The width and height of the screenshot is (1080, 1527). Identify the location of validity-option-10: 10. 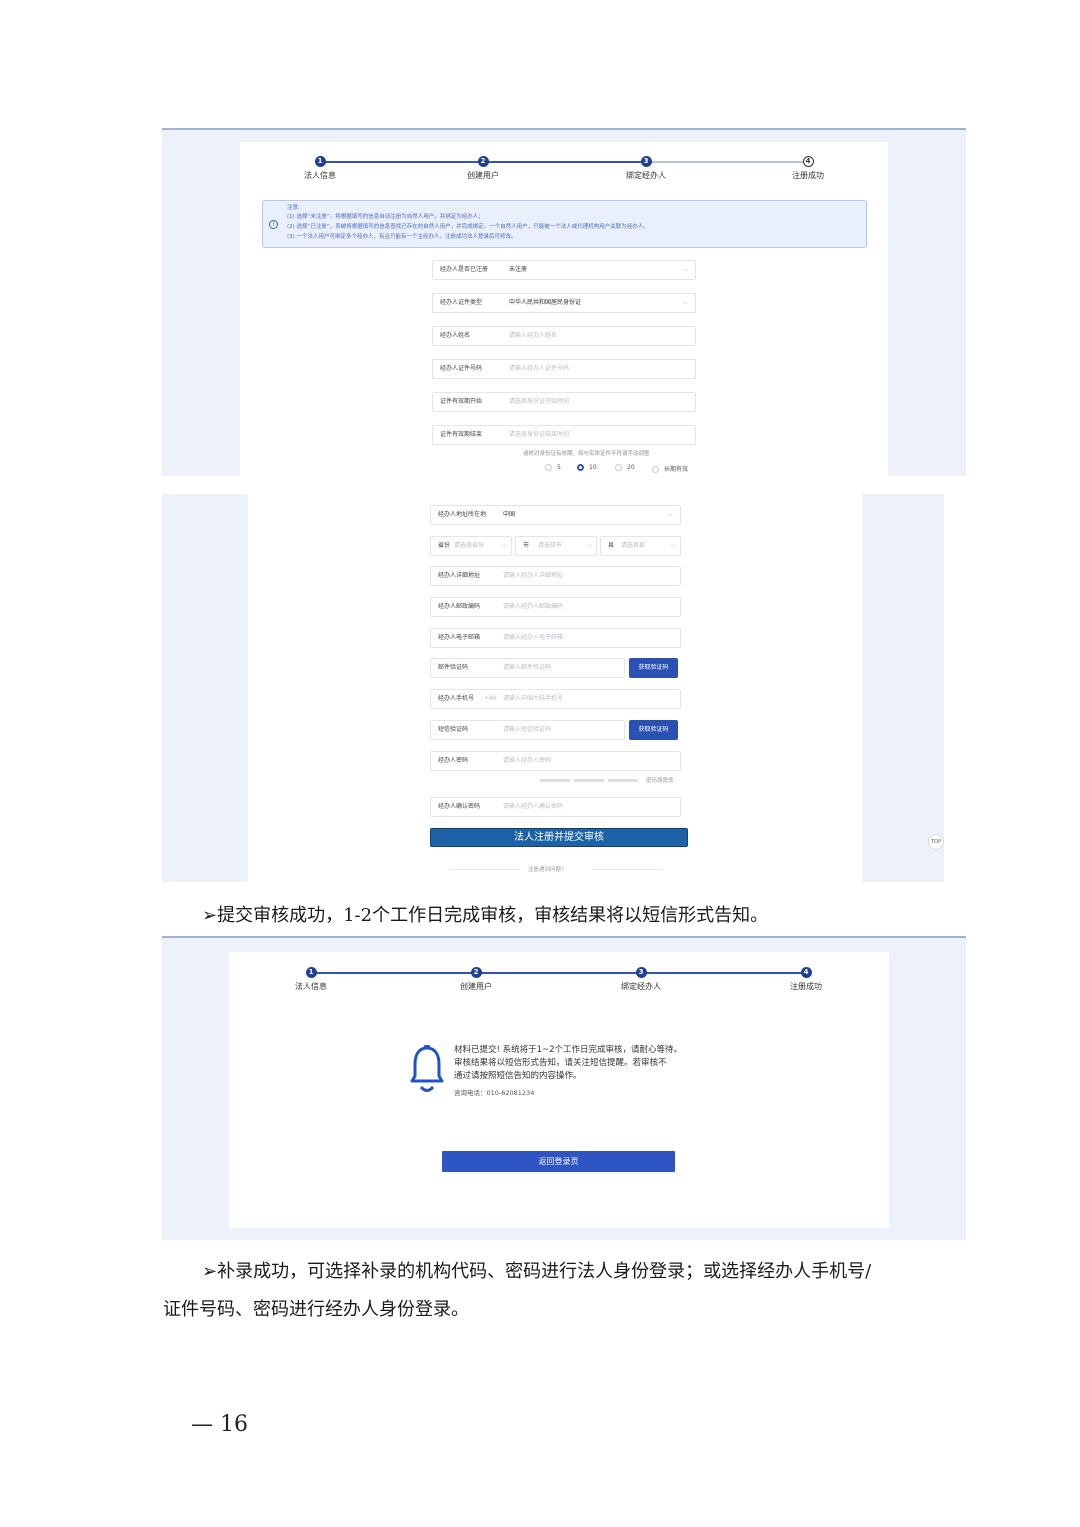
(587, 467).